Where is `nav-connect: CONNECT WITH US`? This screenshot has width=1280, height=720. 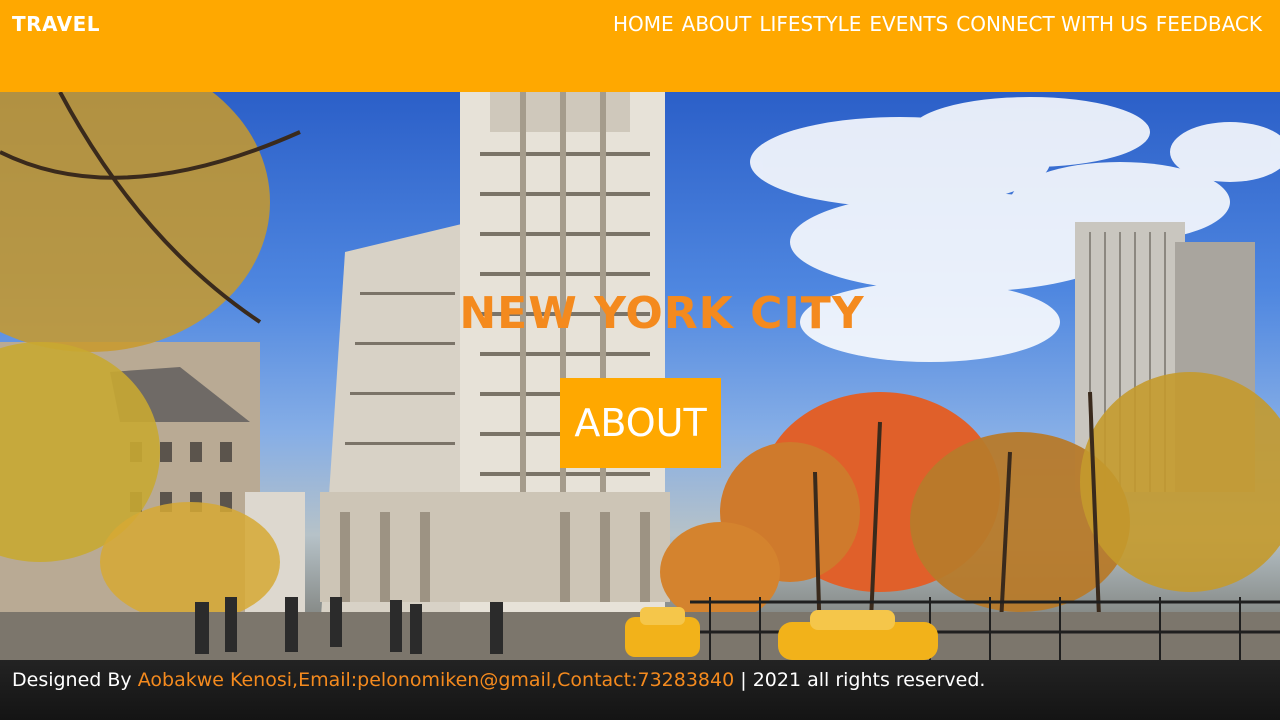 nav-connect: CONNECT WITH US is located at coordinates (1051, 24).